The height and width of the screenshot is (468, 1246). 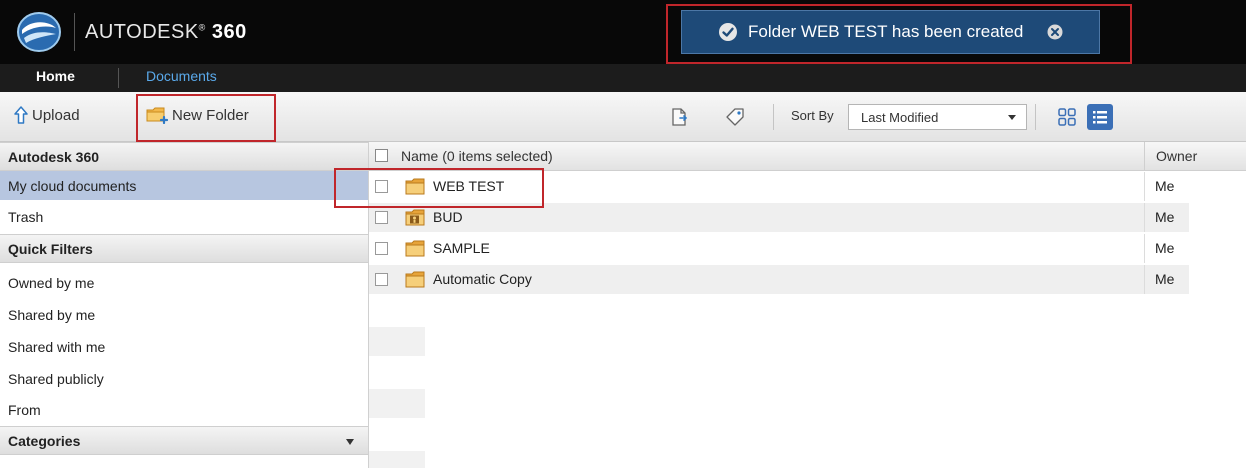 I want to click on highlight-box-notification, so click(x=899, y=34).